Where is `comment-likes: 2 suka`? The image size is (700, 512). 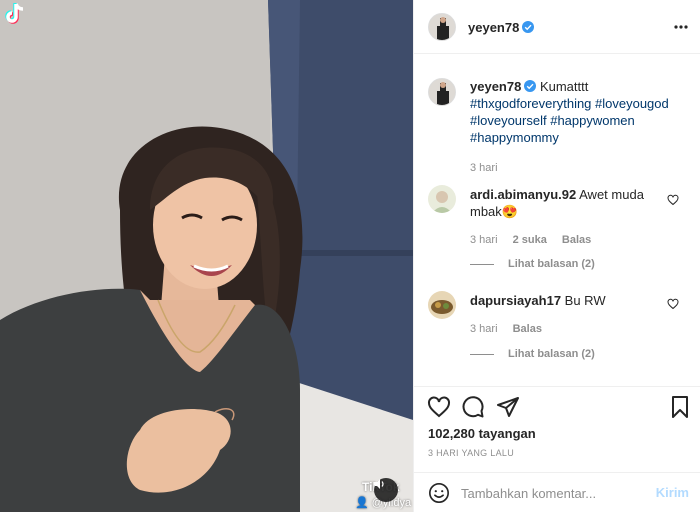 comment-likes: 2 suka is located at coordinates (530, 240).